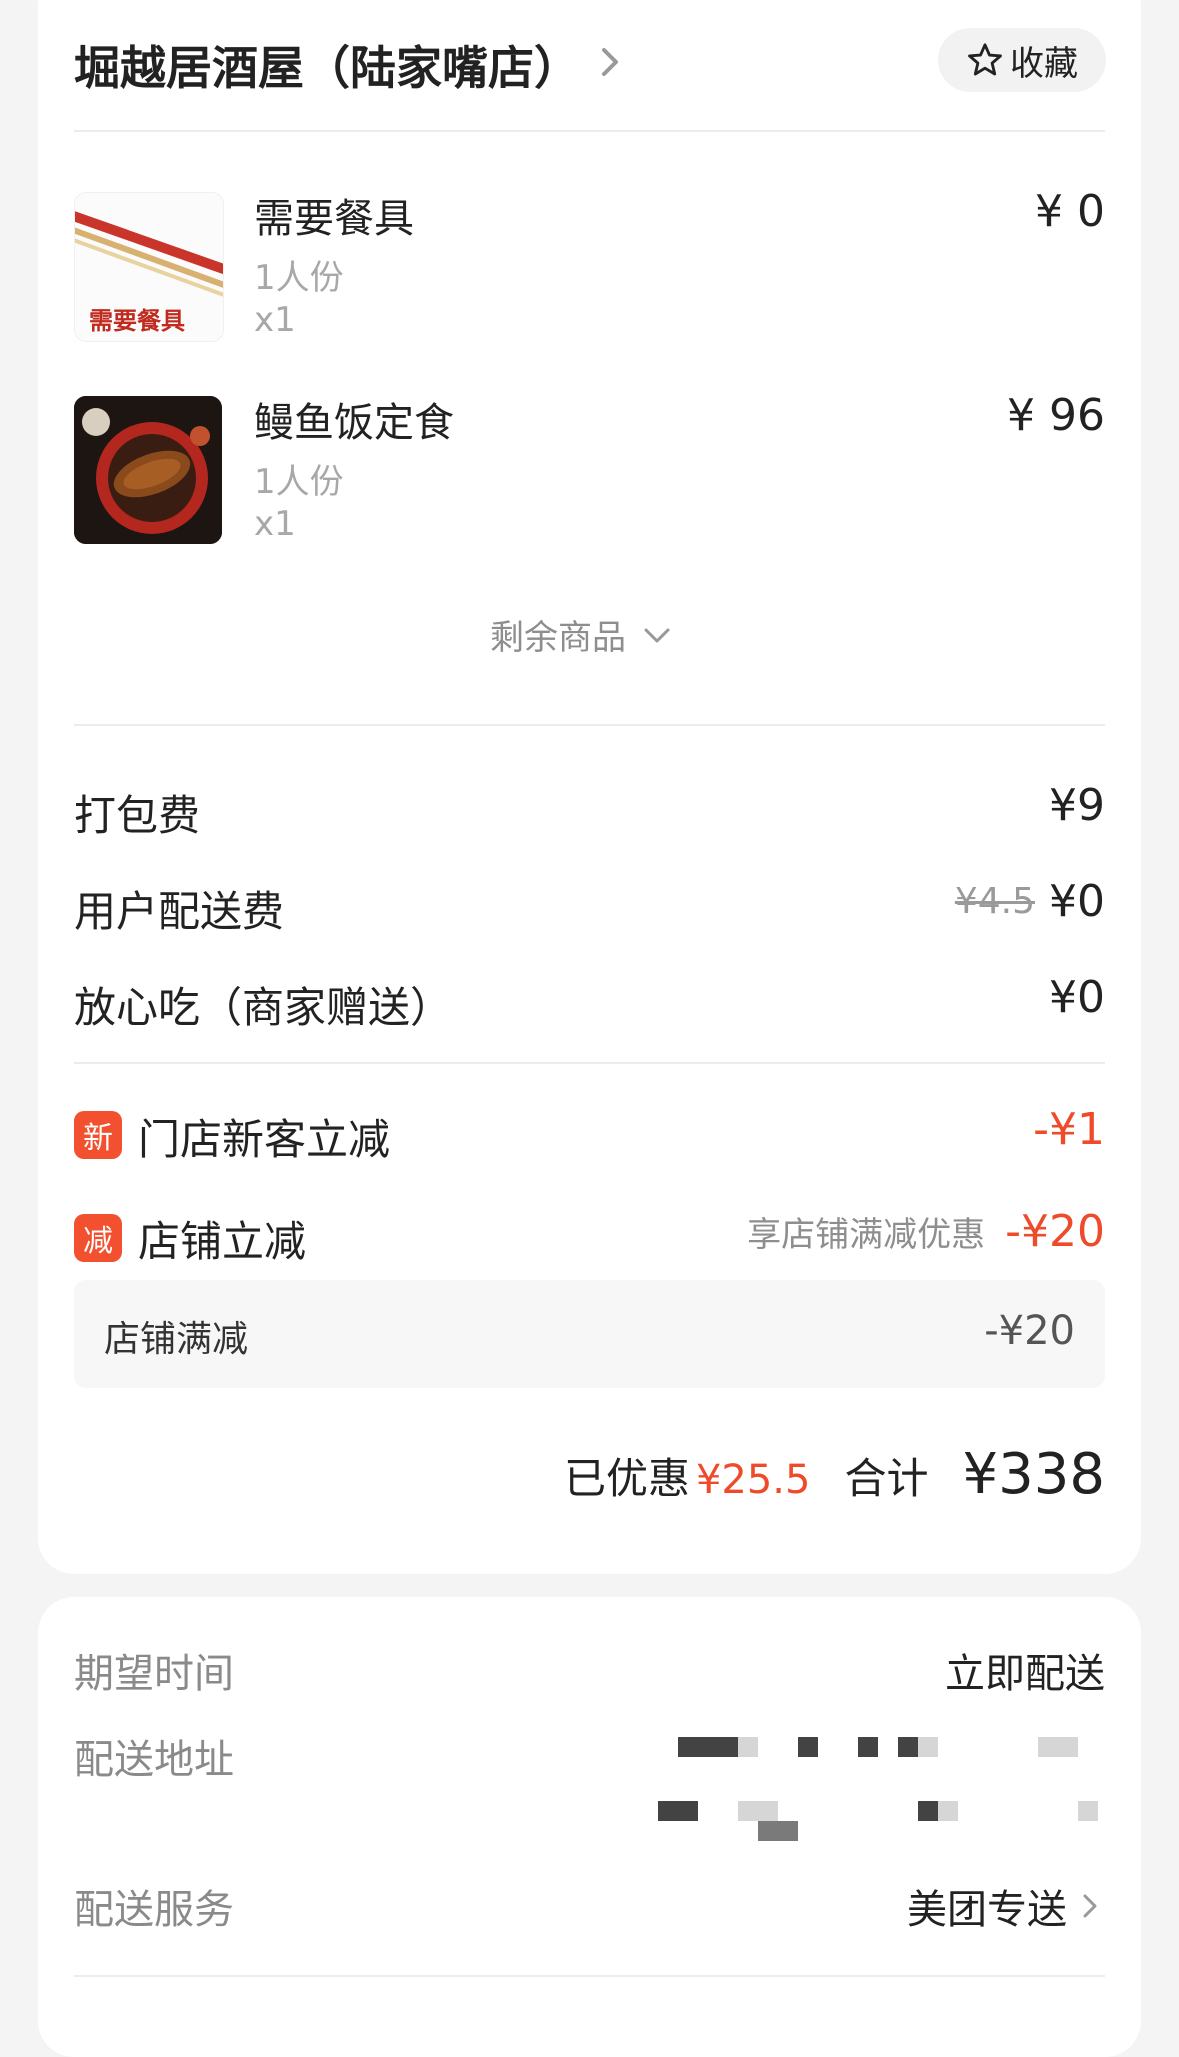 This screenshot has height=2057, width=1179. What do you see at coordinates (558, 638) in the screenshot?
I see `more-items-label: 剩余商品` at bounding box center [558, 638].